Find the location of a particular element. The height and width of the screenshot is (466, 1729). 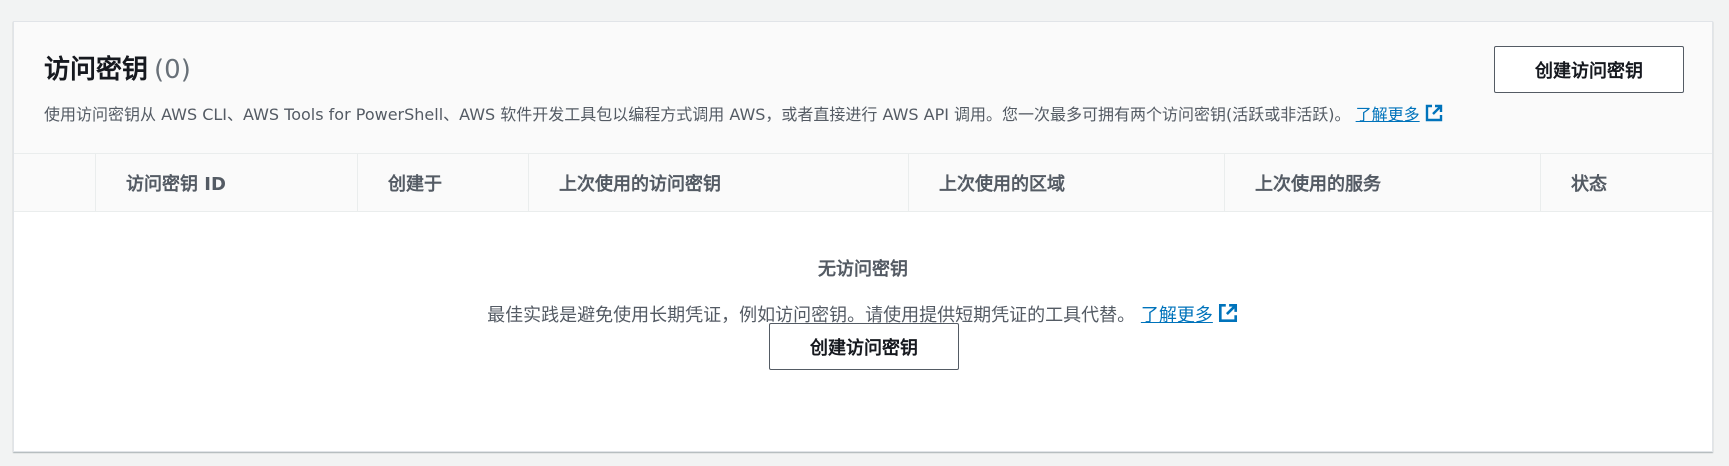

access-key-count: (0) is located at coordinates (172, 70).